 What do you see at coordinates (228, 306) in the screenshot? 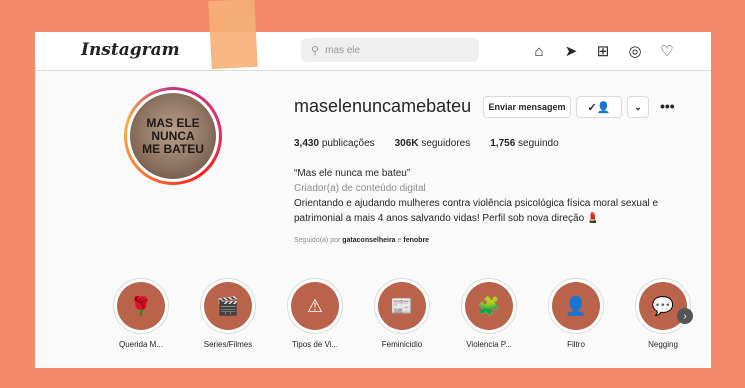
I see `highlight-cover: 🎬` at bounding box center [228, 306].